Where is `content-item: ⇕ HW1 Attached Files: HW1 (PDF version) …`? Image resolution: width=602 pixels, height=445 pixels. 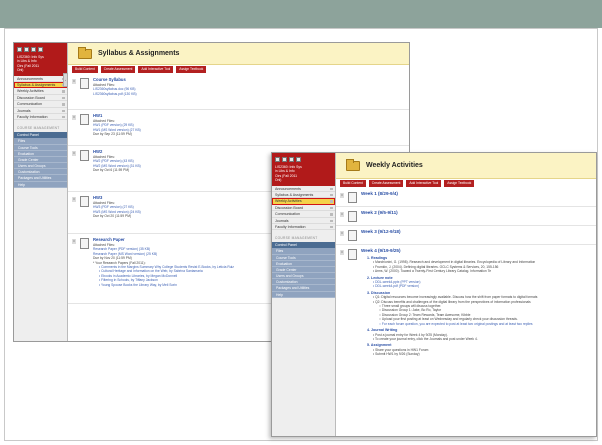
content-item: ⇕ HW1 Attached Files: HW1 (PDF version) … is located at coordinates (238, 128).